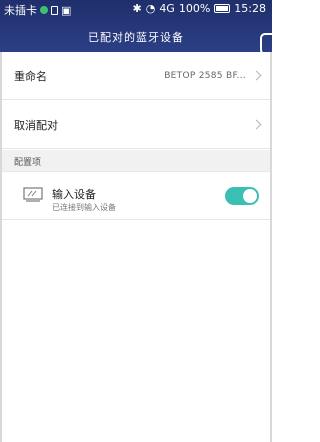 The height and width of the screenshot is (442, 320). I want to click on keyboard-icon, so click(33, 194).